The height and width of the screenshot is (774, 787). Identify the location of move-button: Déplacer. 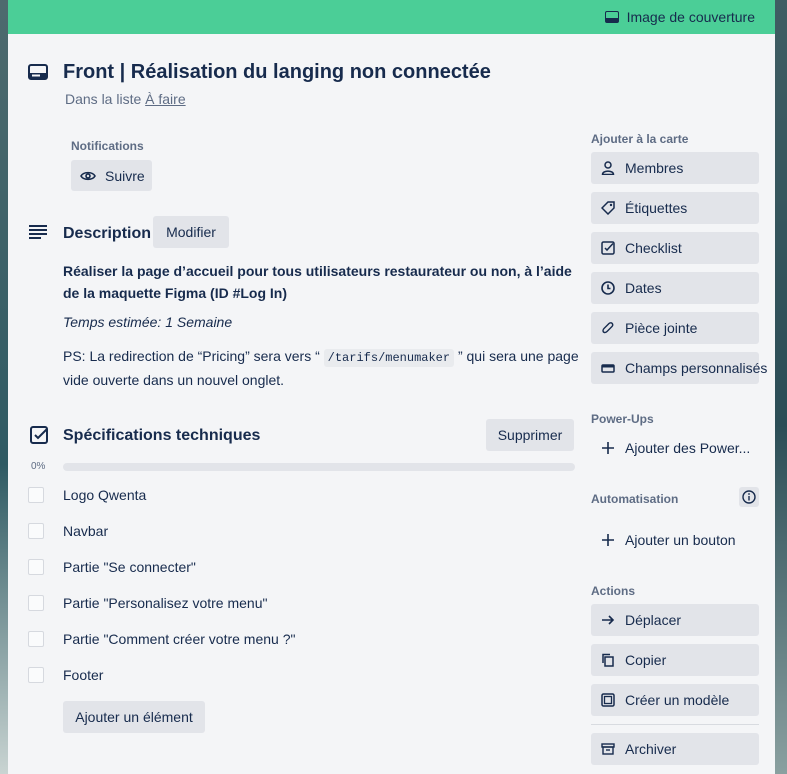
(675, 620).